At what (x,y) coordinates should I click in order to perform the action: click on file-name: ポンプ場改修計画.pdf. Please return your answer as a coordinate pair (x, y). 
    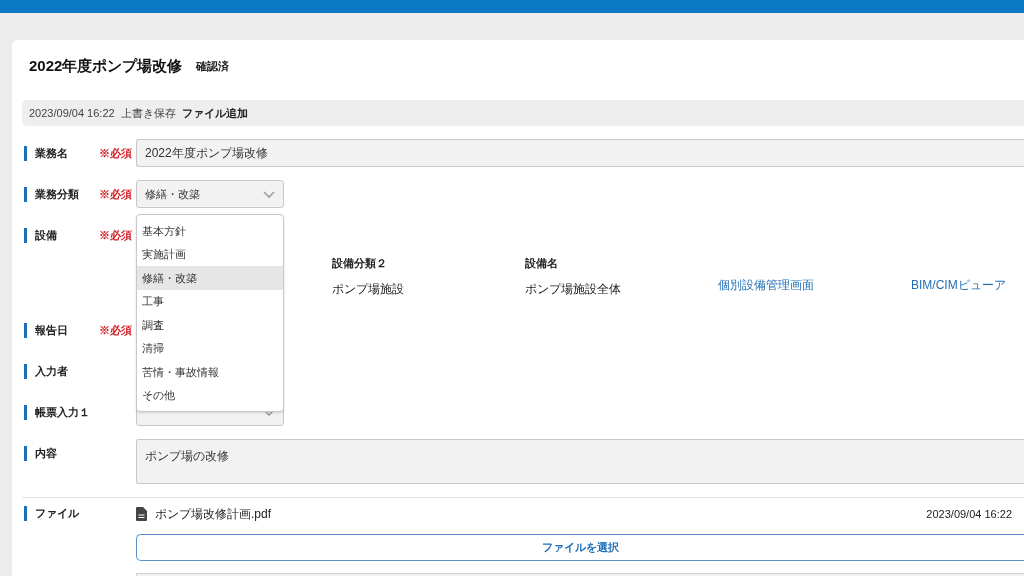
    Looking at the image, I should click on (213, 514).